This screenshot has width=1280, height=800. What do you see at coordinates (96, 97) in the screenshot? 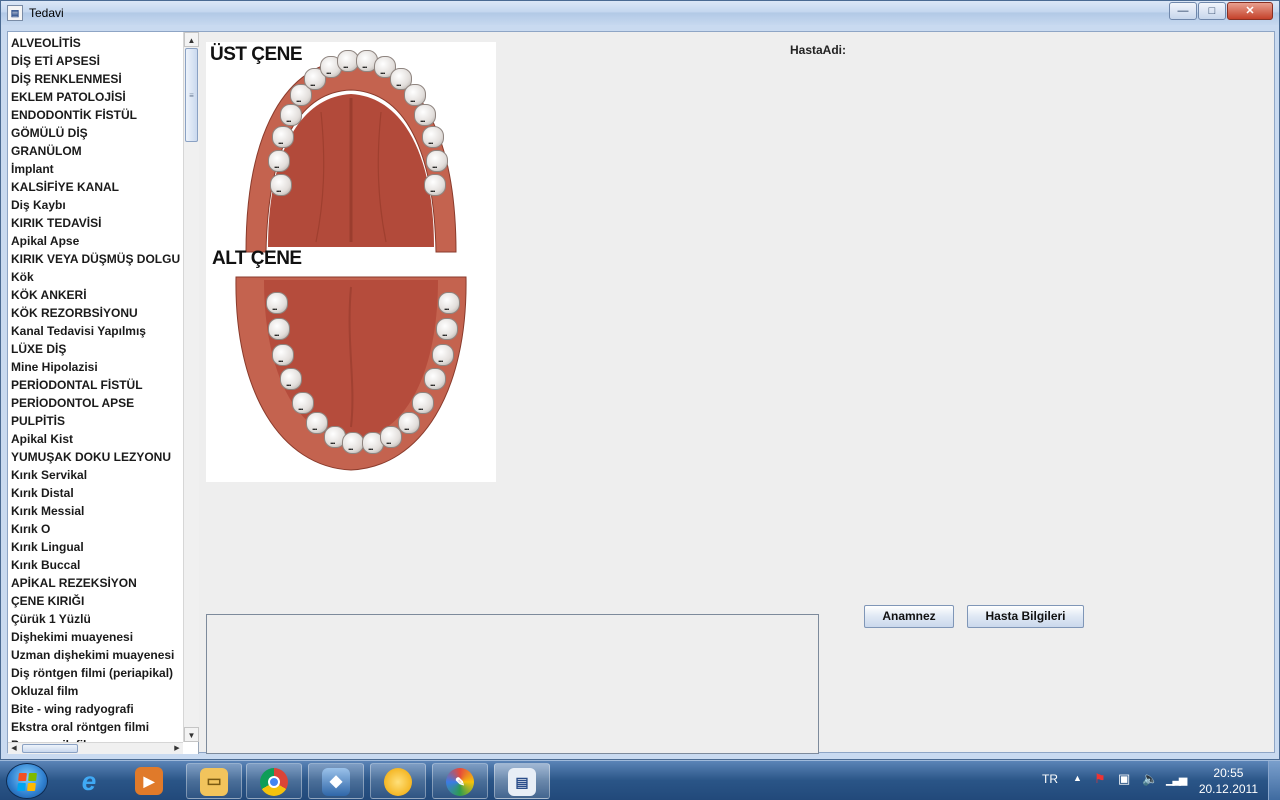
I see `list-item: EKLEM PATOLOJİSİ` at bounding box center [96, 97].